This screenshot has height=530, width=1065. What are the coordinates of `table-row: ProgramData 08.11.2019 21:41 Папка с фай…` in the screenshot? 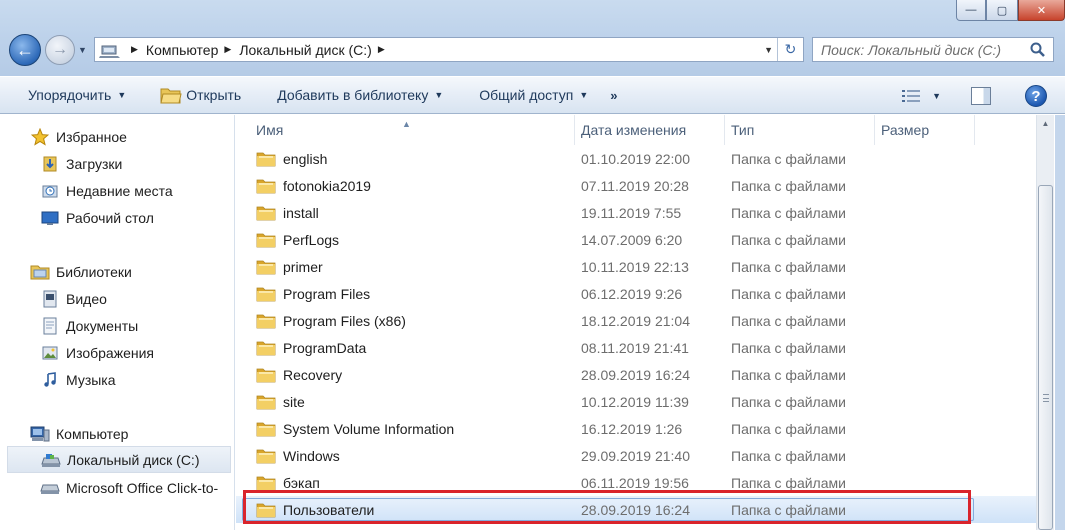 It's located at (636, 347).